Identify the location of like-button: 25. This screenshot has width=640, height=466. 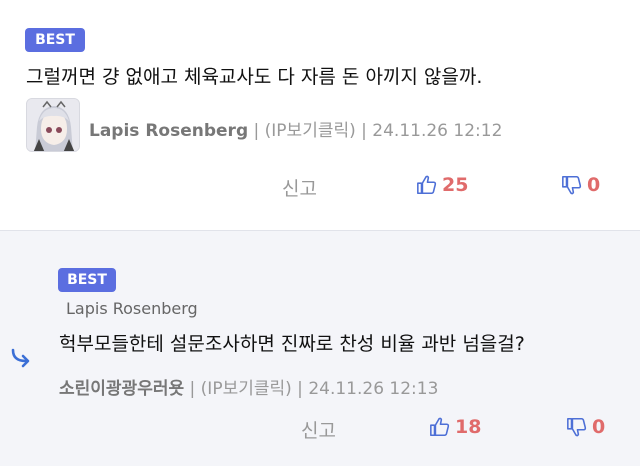
(442, 185).